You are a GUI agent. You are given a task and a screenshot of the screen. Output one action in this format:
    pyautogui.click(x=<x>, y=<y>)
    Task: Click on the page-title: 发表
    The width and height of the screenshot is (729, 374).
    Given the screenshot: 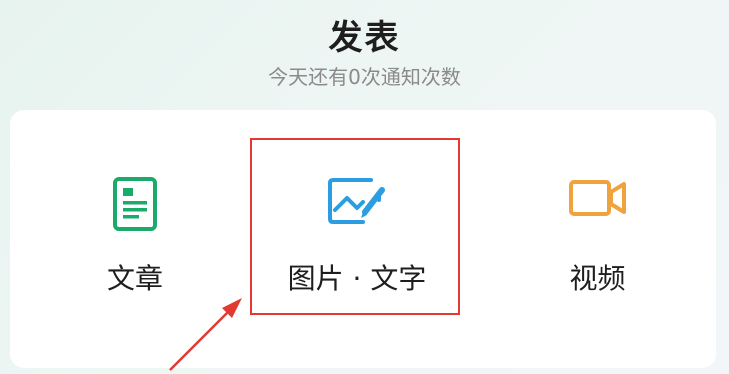 What is the action you would take?
    pyautogui.click(x=364, y=38)
    